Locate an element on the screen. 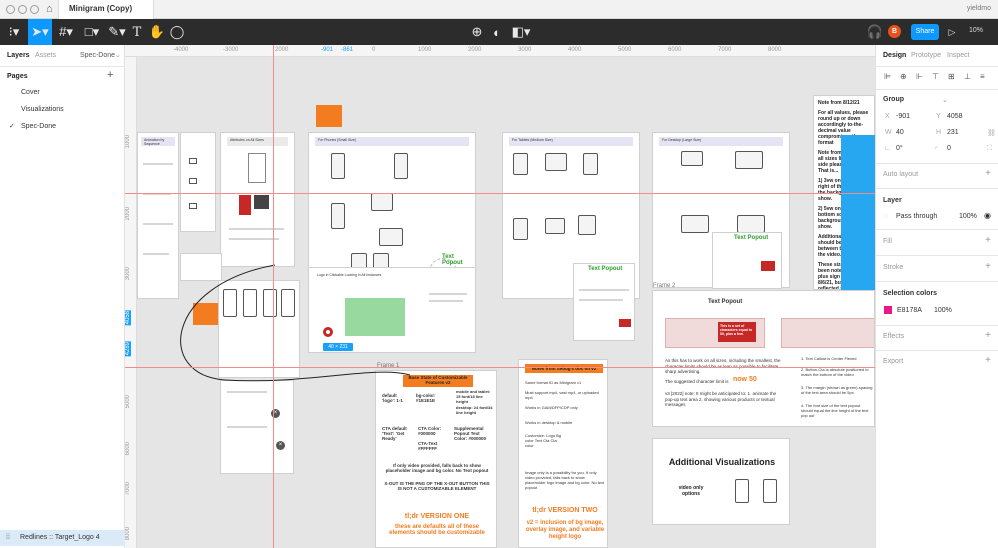 The height and width of the screenshot is (548, 998). h-label: H is located at coordinates (939, 132).